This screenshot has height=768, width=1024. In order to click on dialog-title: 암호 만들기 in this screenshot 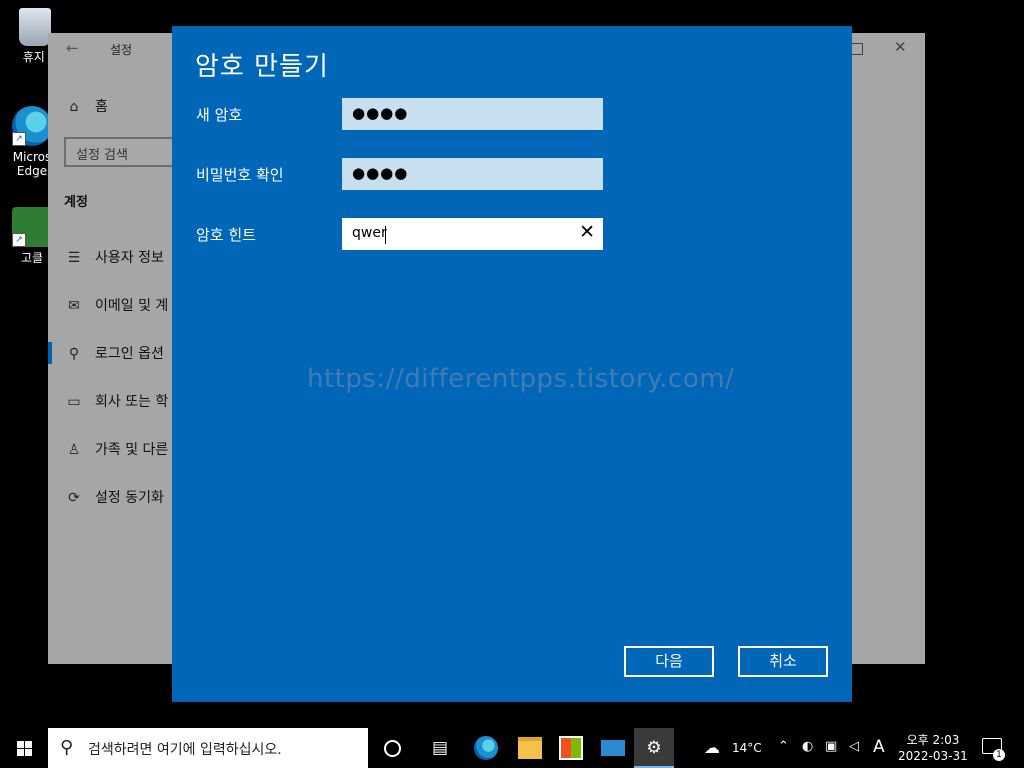, I will do `click(262, 67)`.